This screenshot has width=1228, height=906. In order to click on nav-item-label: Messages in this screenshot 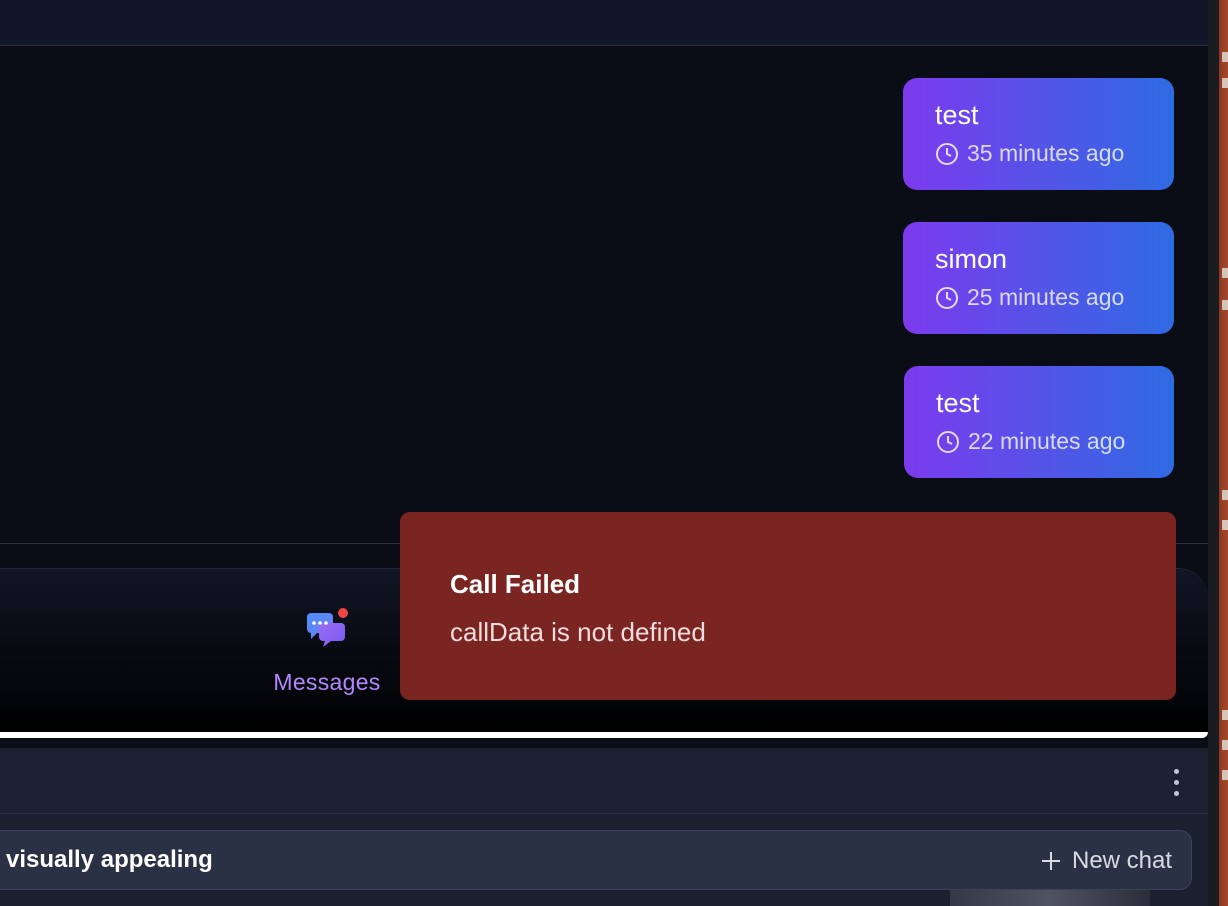, I will do `click(327, 682)`.